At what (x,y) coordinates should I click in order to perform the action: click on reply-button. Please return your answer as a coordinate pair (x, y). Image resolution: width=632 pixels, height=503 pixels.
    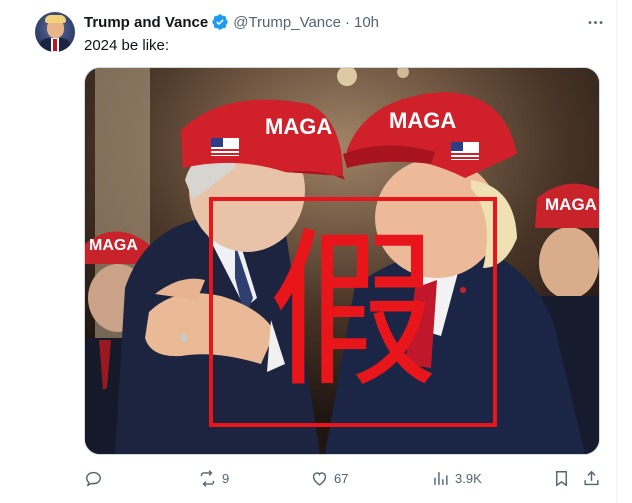
    Looking at the image, I should click on (93, 478).